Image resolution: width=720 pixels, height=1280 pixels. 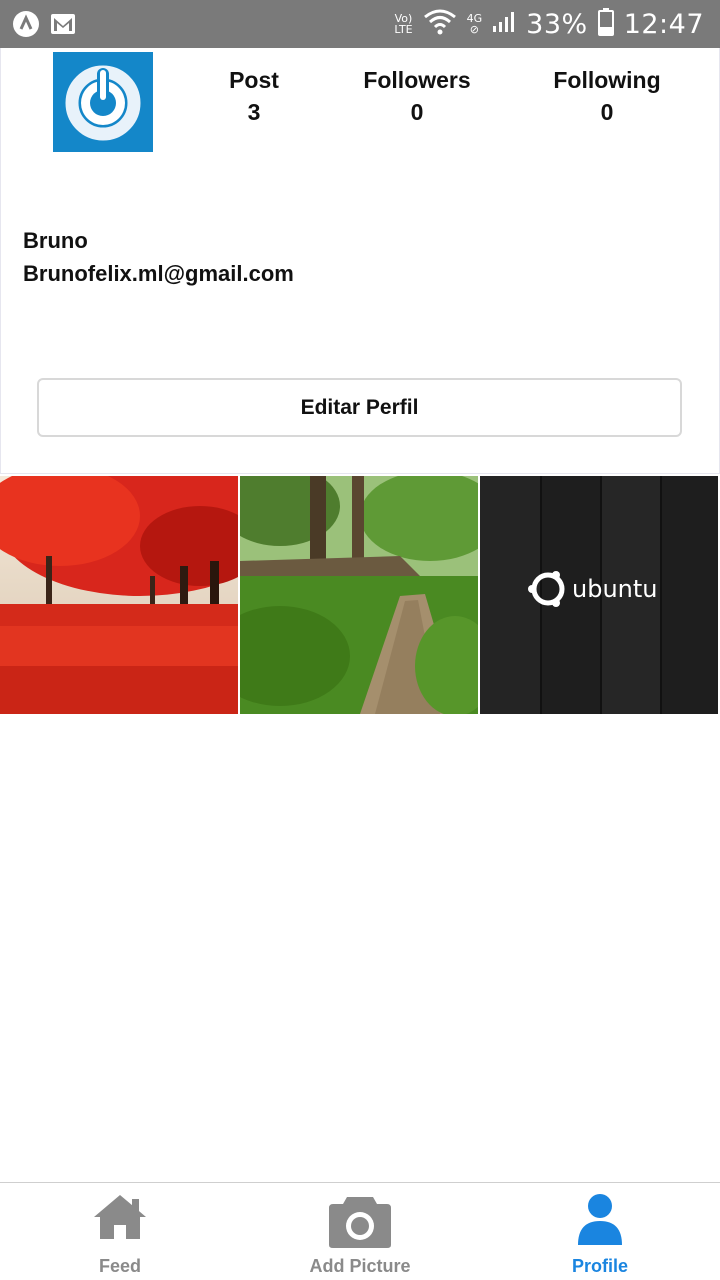 What do you see at coordinates (440, 24) in the screenshot?
I see `wifi-icon` at bounding box center [440, 24].